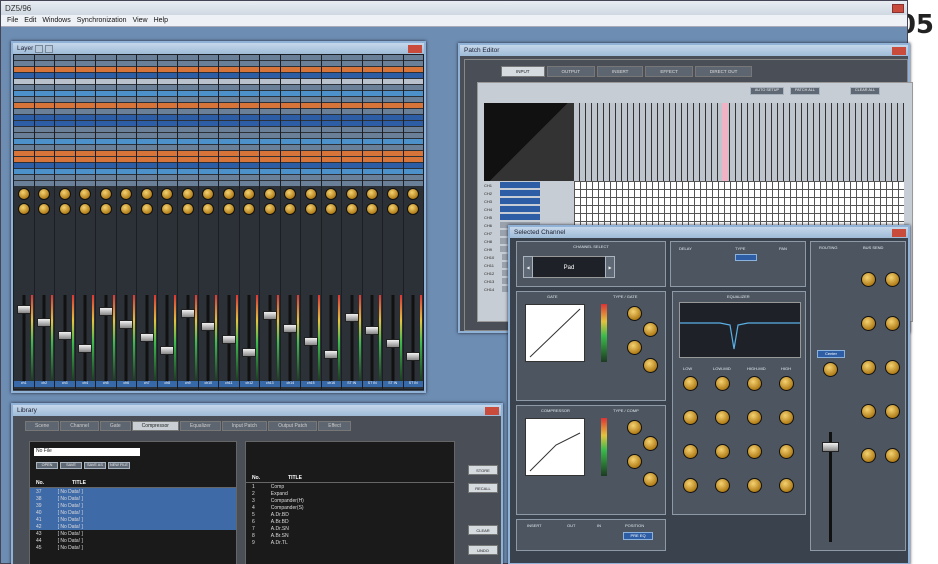 The width and height of the screenshot is (938, 564). What do you see at coordinates (634, 427) in the screenshot?
I see `comp-threshold-knob` at bounding box center [634, 427].